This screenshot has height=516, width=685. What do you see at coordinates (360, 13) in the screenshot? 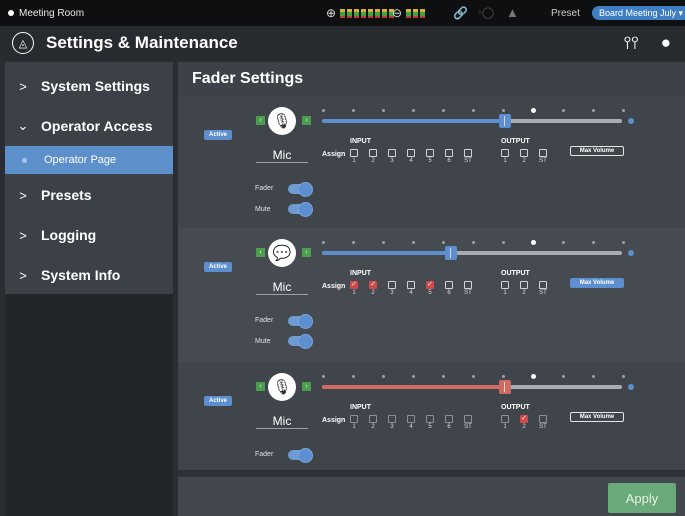
I see `input-meter: ⊕` at bounding box center [360, 13].